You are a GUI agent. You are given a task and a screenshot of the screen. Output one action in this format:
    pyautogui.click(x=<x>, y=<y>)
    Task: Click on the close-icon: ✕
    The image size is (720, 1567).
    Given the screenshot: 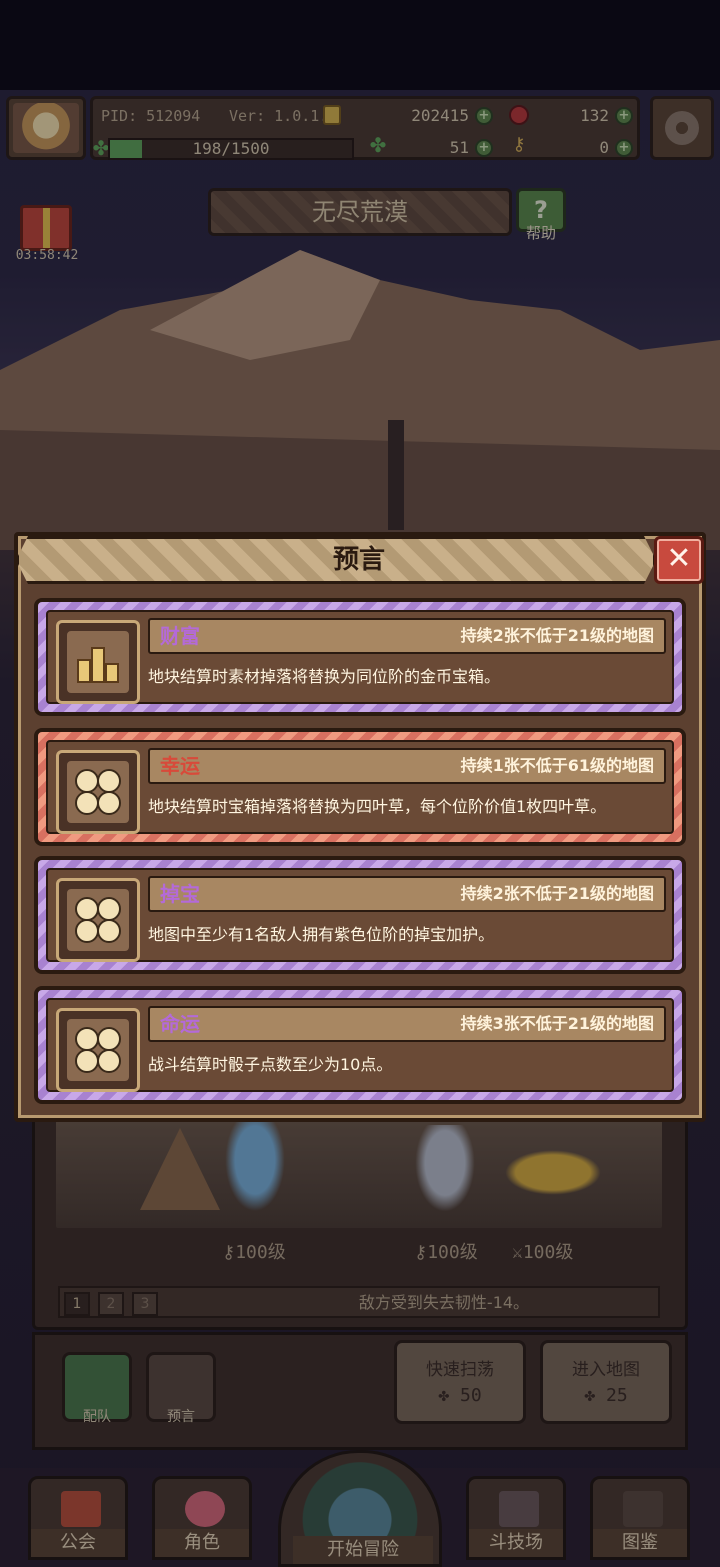 What is the action you would take?
    pyautogui.click(x=679, y=558)
    